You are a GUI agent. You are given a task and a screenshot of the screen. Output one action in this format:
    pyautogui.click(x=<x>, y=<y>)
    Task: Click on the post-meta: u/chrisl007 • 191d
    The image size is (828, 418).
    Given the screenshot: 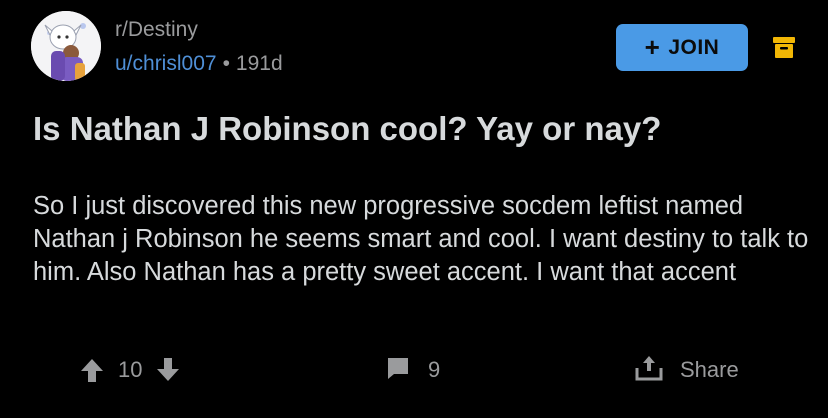 What is the action you would take?
    pyautogui.click(x=199, y=64)
    